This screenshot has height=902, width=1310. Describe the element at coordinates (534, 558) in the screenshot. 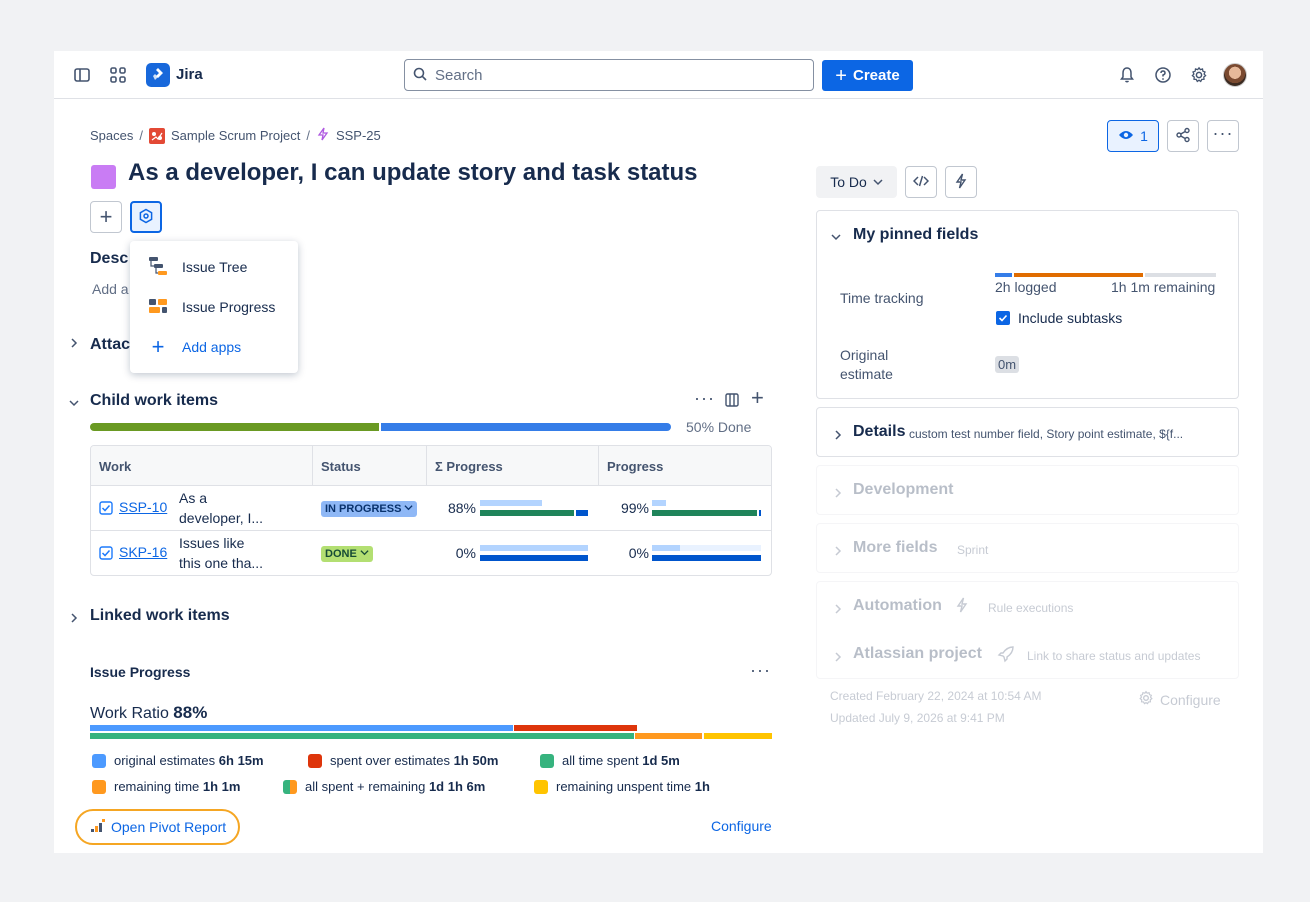

I see `sigma-progress-remaining-bar` at that location.